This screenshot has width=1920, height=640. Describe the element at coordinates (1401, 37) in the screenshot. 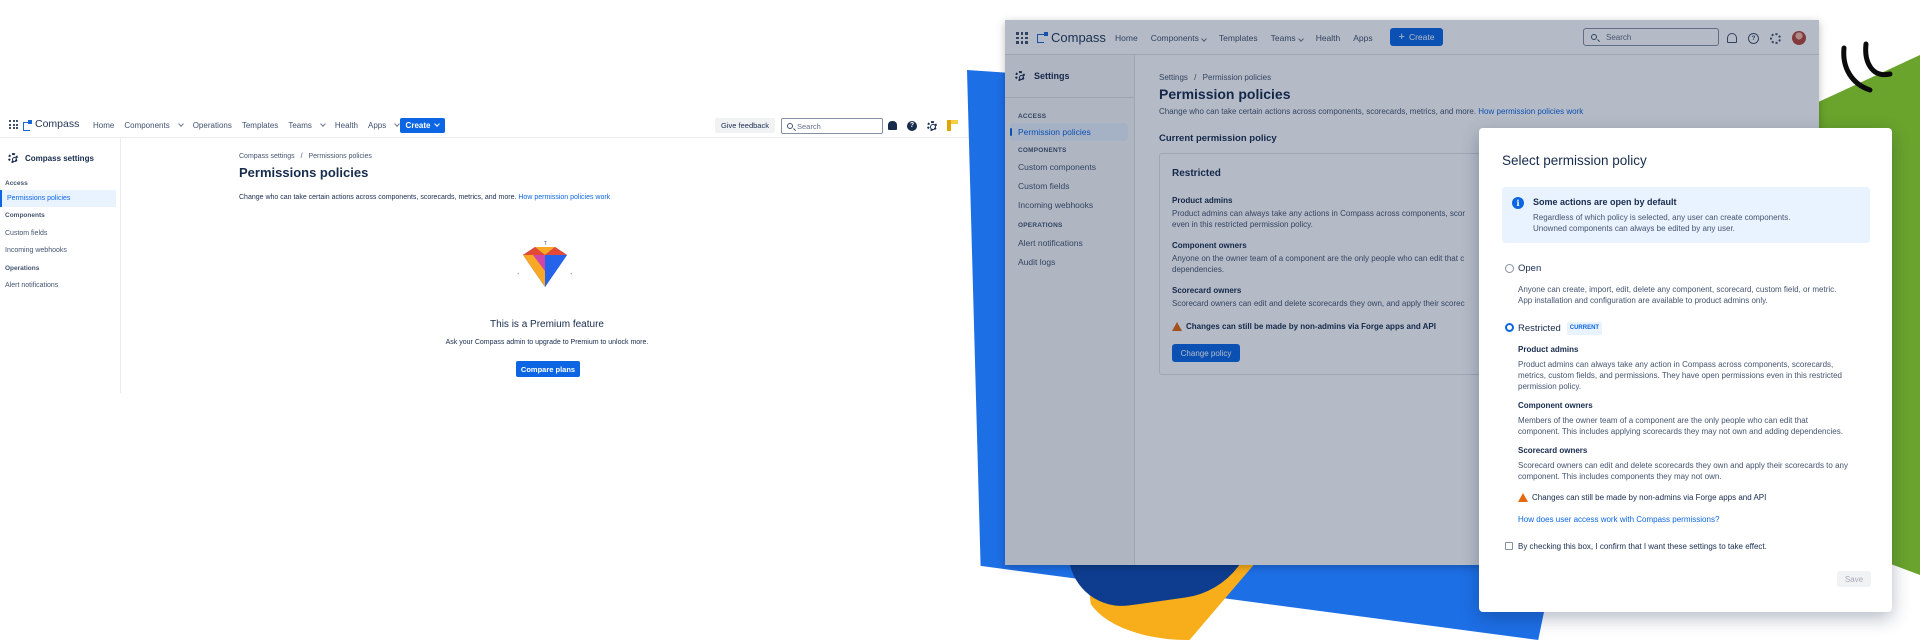

I see `plus-icon: +` at that location.